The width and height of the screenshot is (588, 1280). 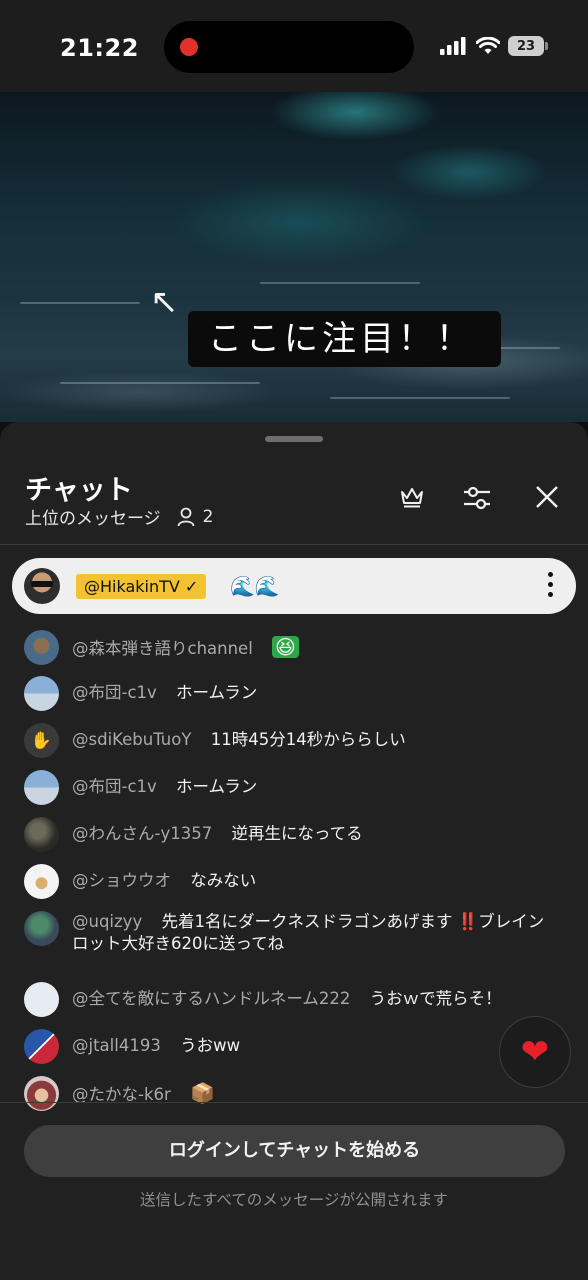 I want to click on person-icon, so click(x=186, y=516).